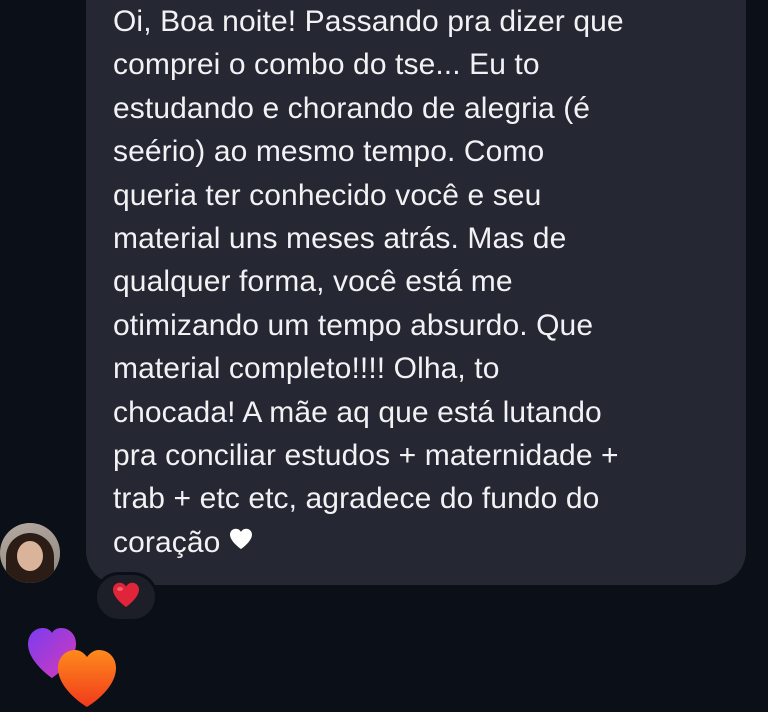 The image size is (768, 712). What do you see at coordinates (329, 152) in the screenshot?
I see `message-line: seério) ao mesmo tempo. Como` at bounding box center [329, 152].